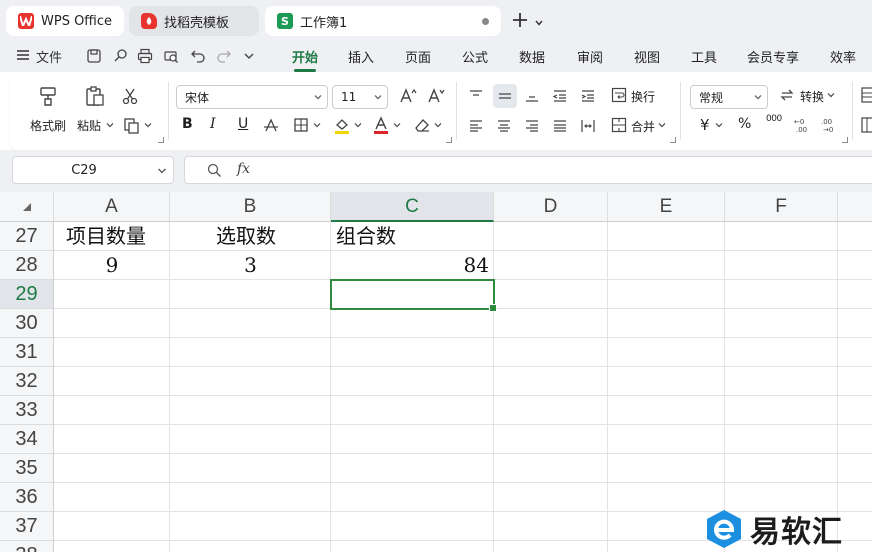  Describe the element at coordinates (39, 56) in the screenshot. I see `file-menu-button: 文件` at that location.